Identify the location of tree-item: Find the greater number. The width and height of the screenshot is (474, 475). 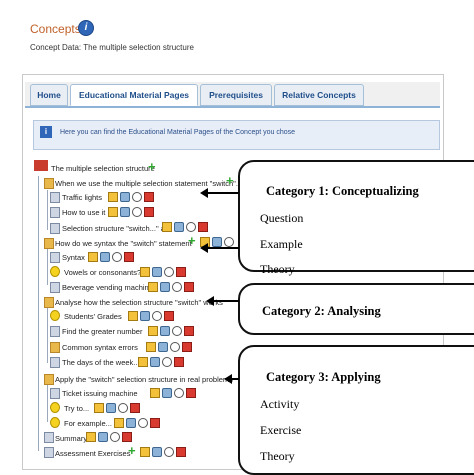
(102, 331).